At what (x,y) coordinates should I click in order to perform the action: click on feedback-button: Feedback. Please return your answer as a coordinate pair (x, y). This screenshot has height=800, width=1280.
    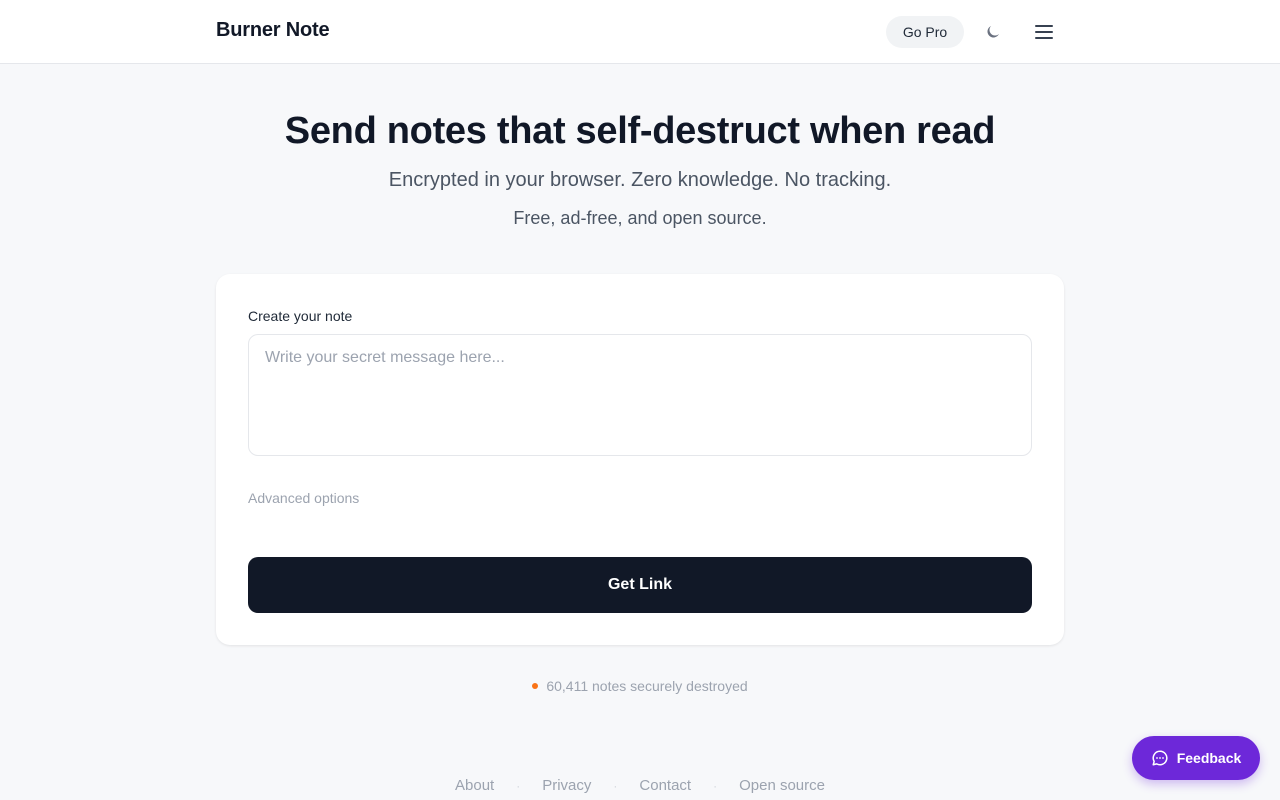
    Looking at the image, I should click on (1196, 758).